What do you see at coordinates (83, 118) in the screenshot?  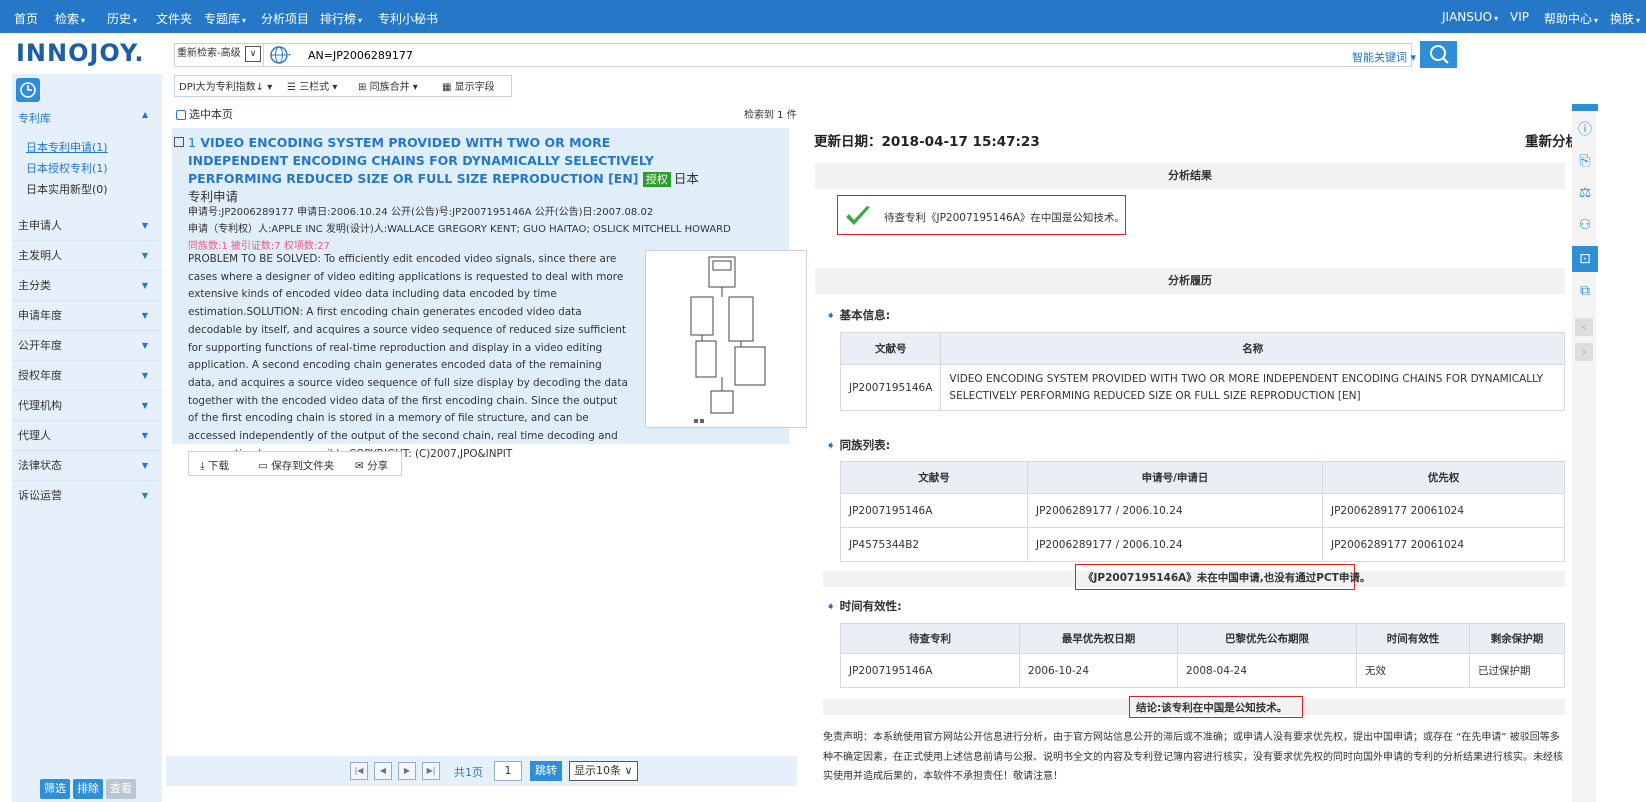 I see `patent-lib-header: 专利库 ▲` at bounding box center [83, 118].